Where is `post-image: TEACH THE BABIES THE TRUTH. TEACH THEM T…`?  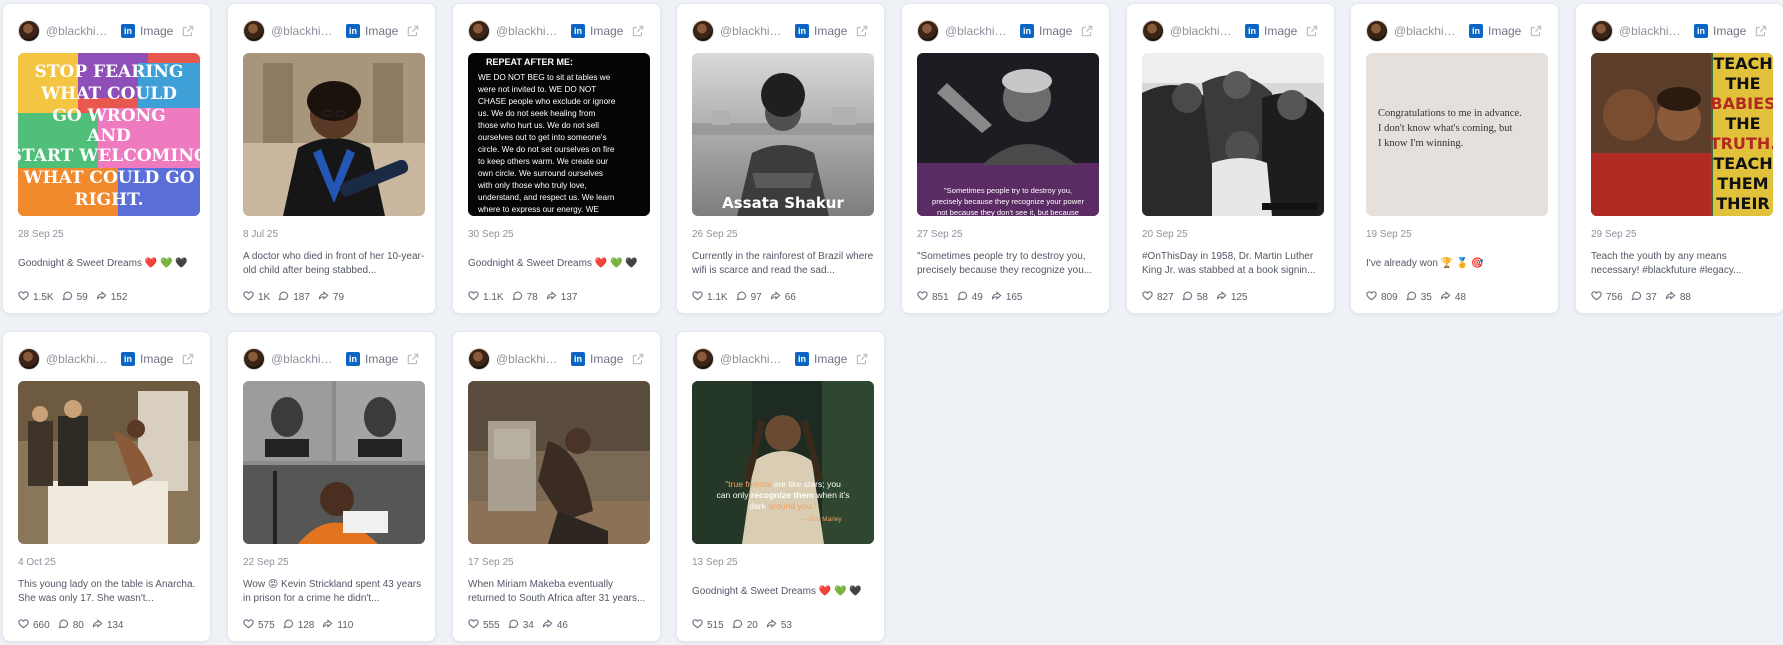 post-image: TEACH THE BABIES THE TRUTH. TEACH THEM T… is located at coordinates (1682, 134).